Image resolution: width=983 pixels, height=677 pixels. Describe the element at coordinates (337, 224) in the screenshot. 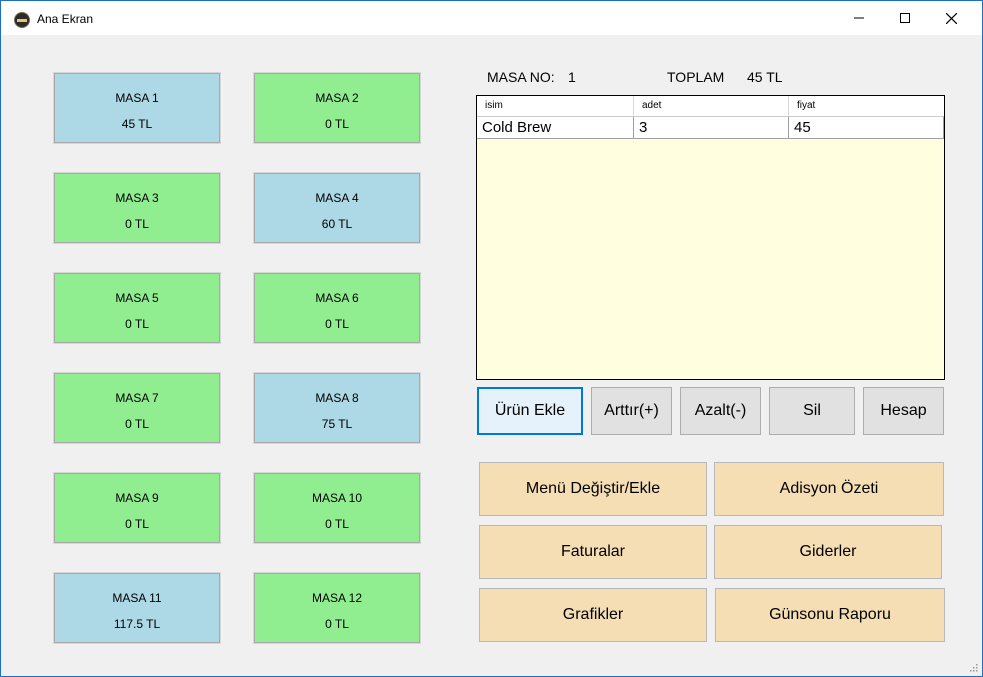

I see `masa-amount: 60 TL` at that location.